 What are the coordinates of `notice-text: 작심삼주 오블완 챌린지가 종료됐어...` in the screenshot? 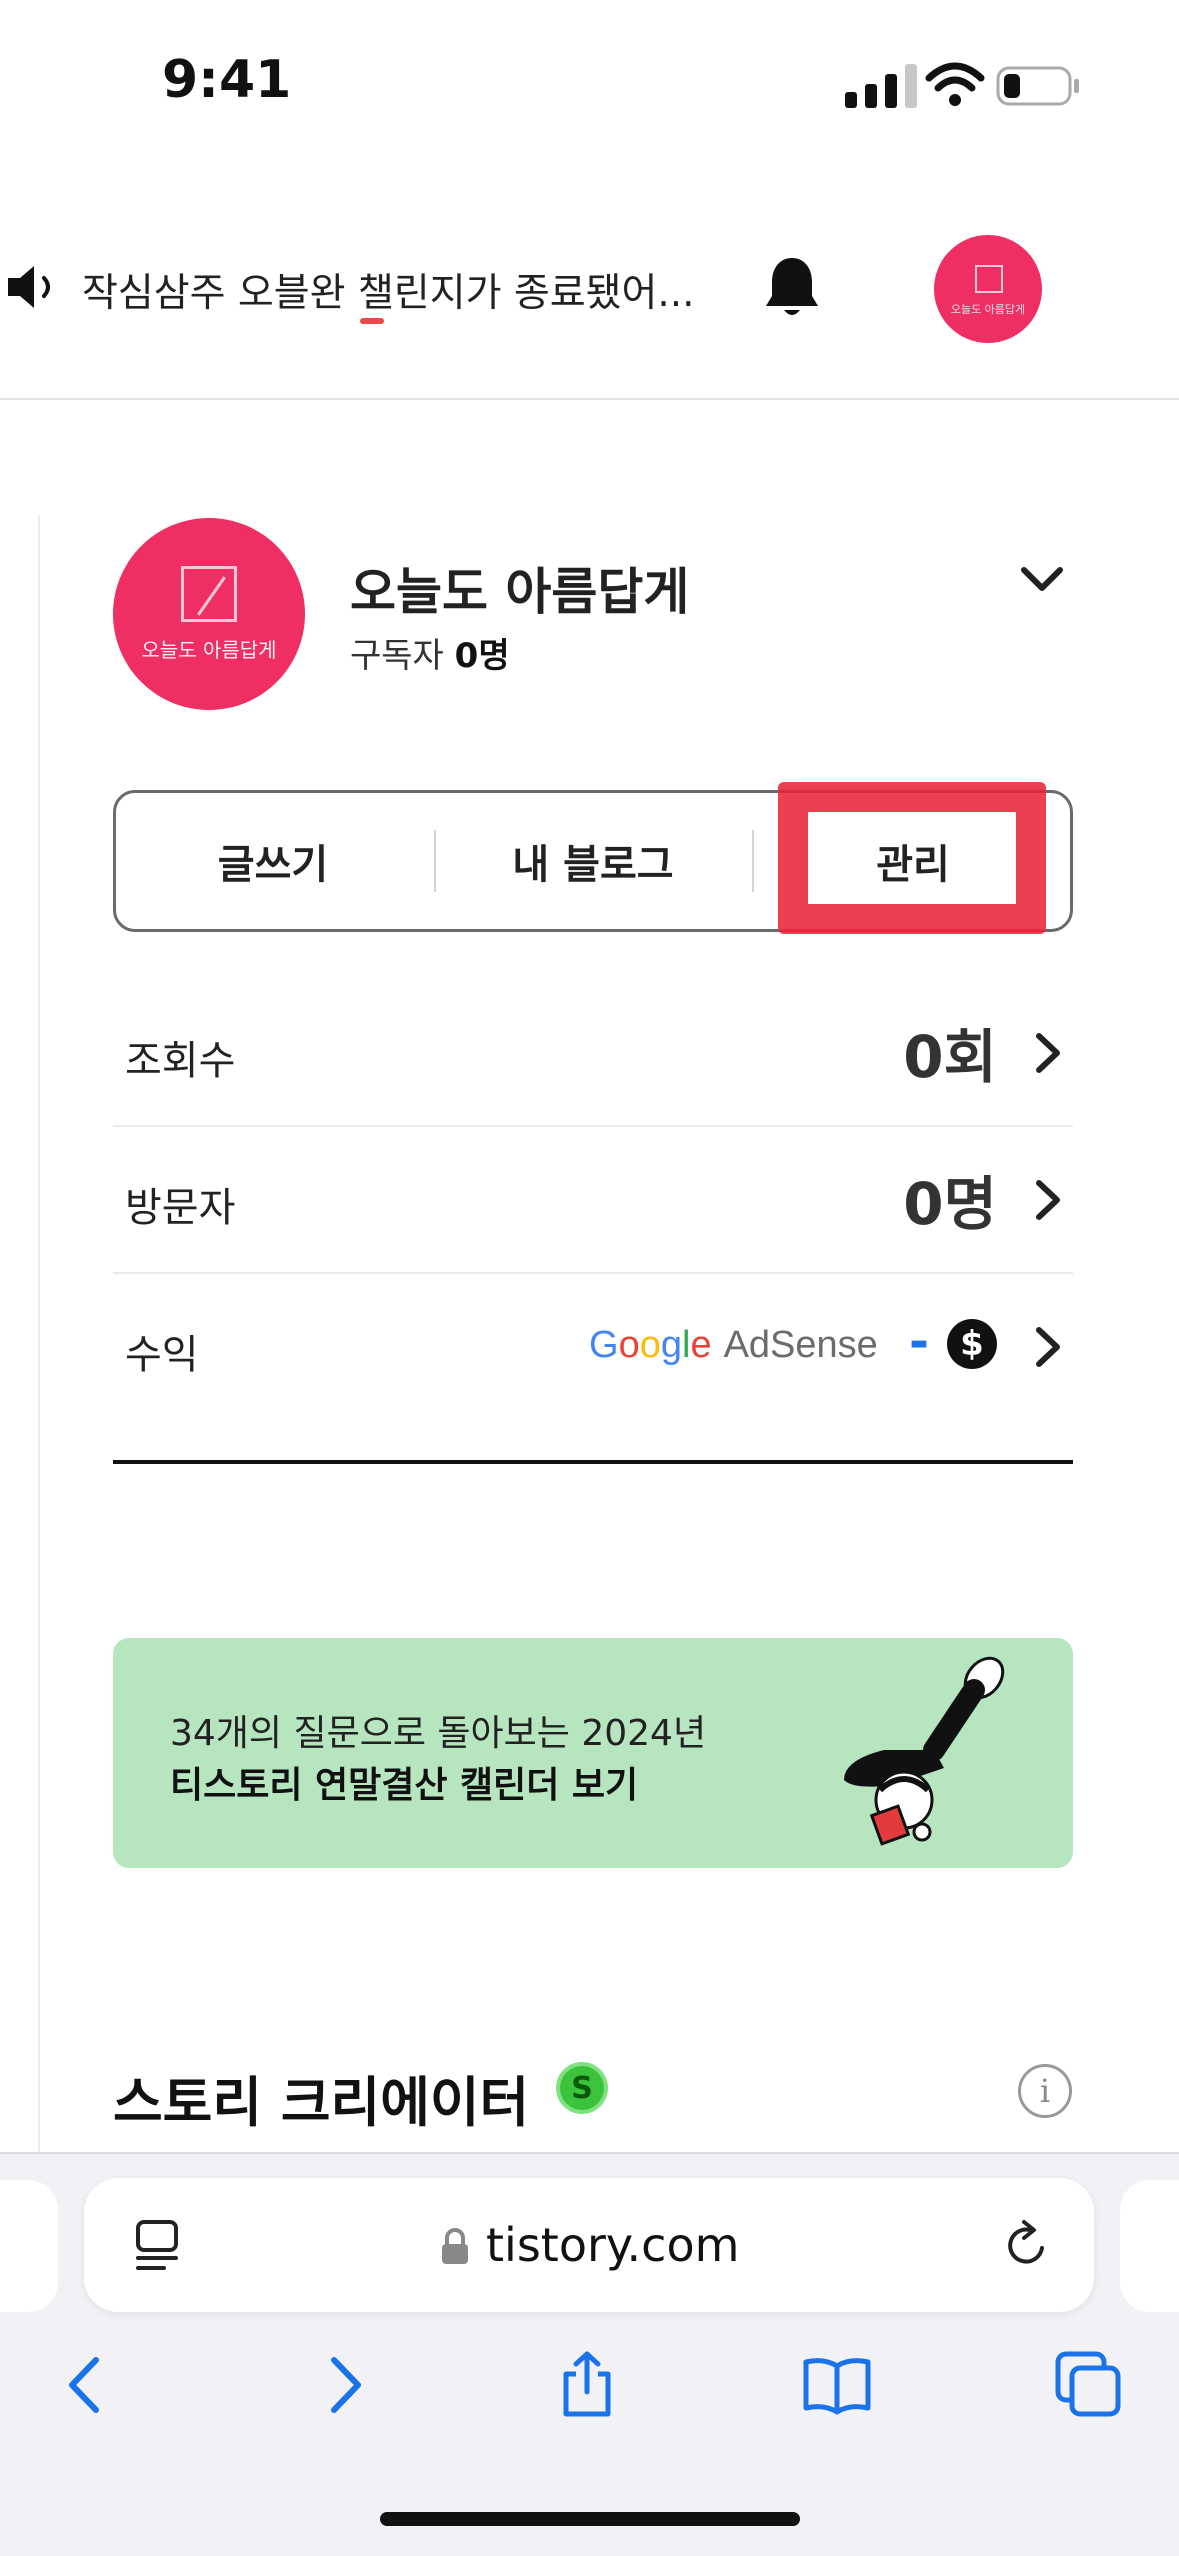 It's located at (388, 290).